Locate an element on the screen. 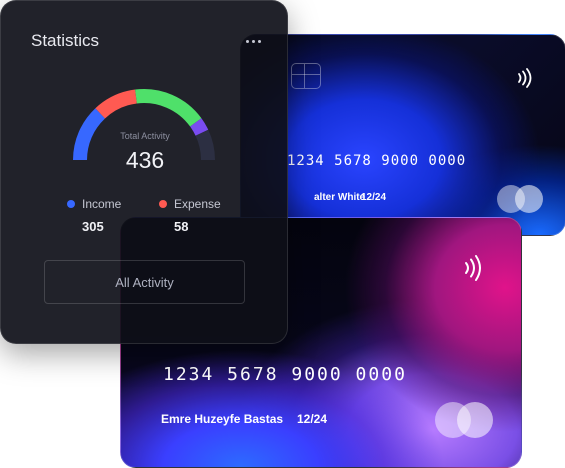  gauge-label: Total Activity is located at coordinates (145, 136).